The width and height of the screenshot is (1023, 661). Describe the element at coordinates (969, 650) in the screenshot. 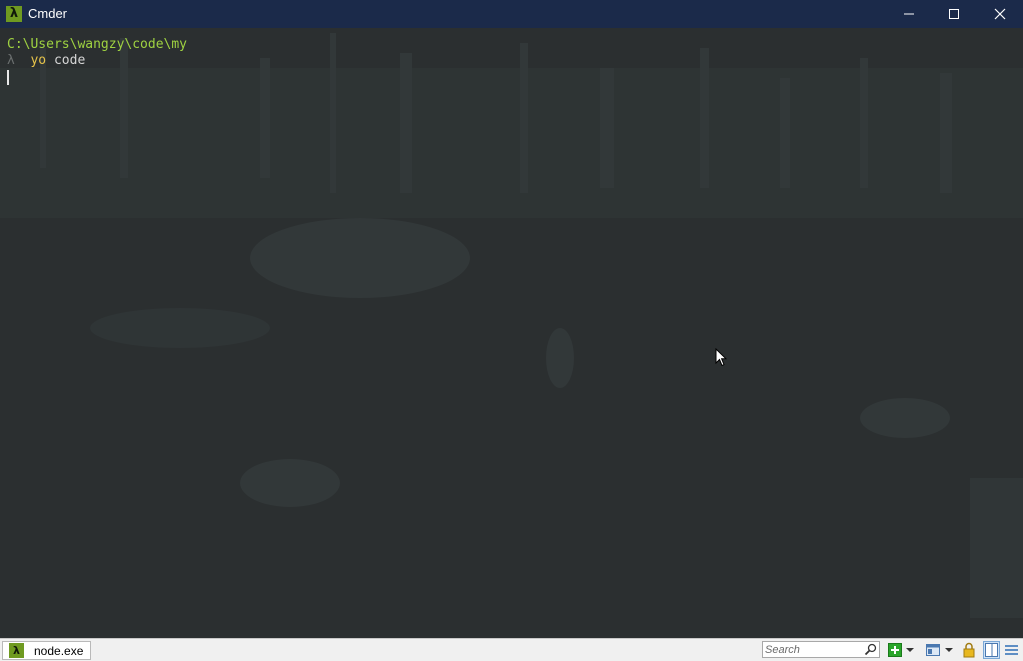

I see `lock-icon` at that location.